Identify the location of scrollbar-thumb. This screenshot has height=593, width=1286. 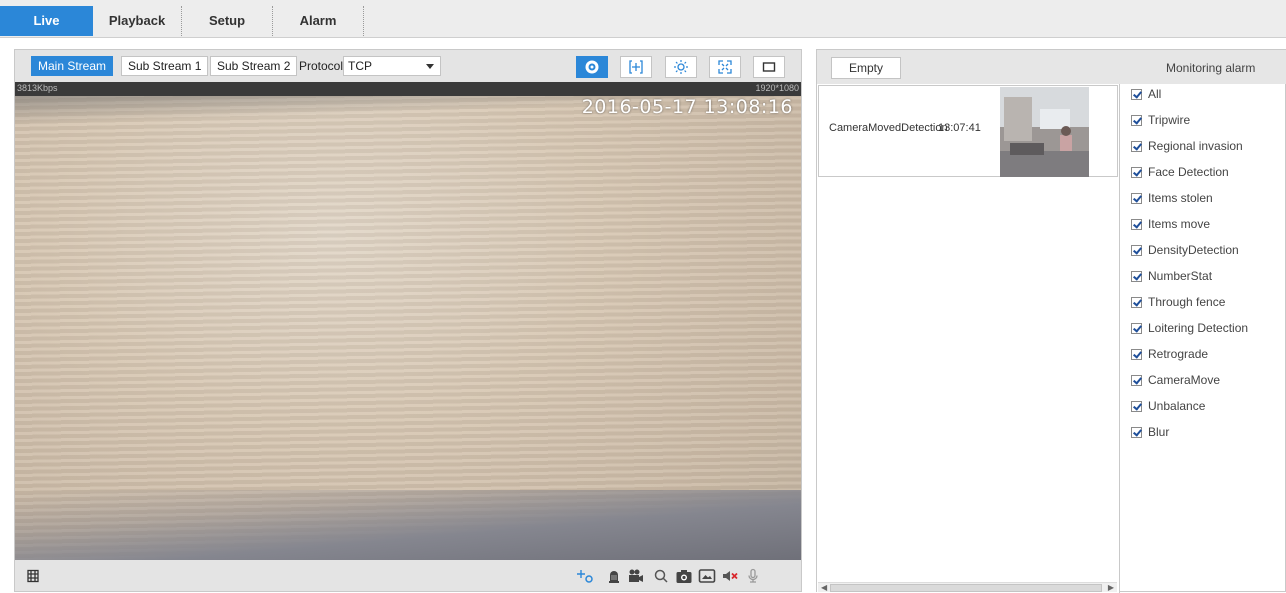
(966, 588).